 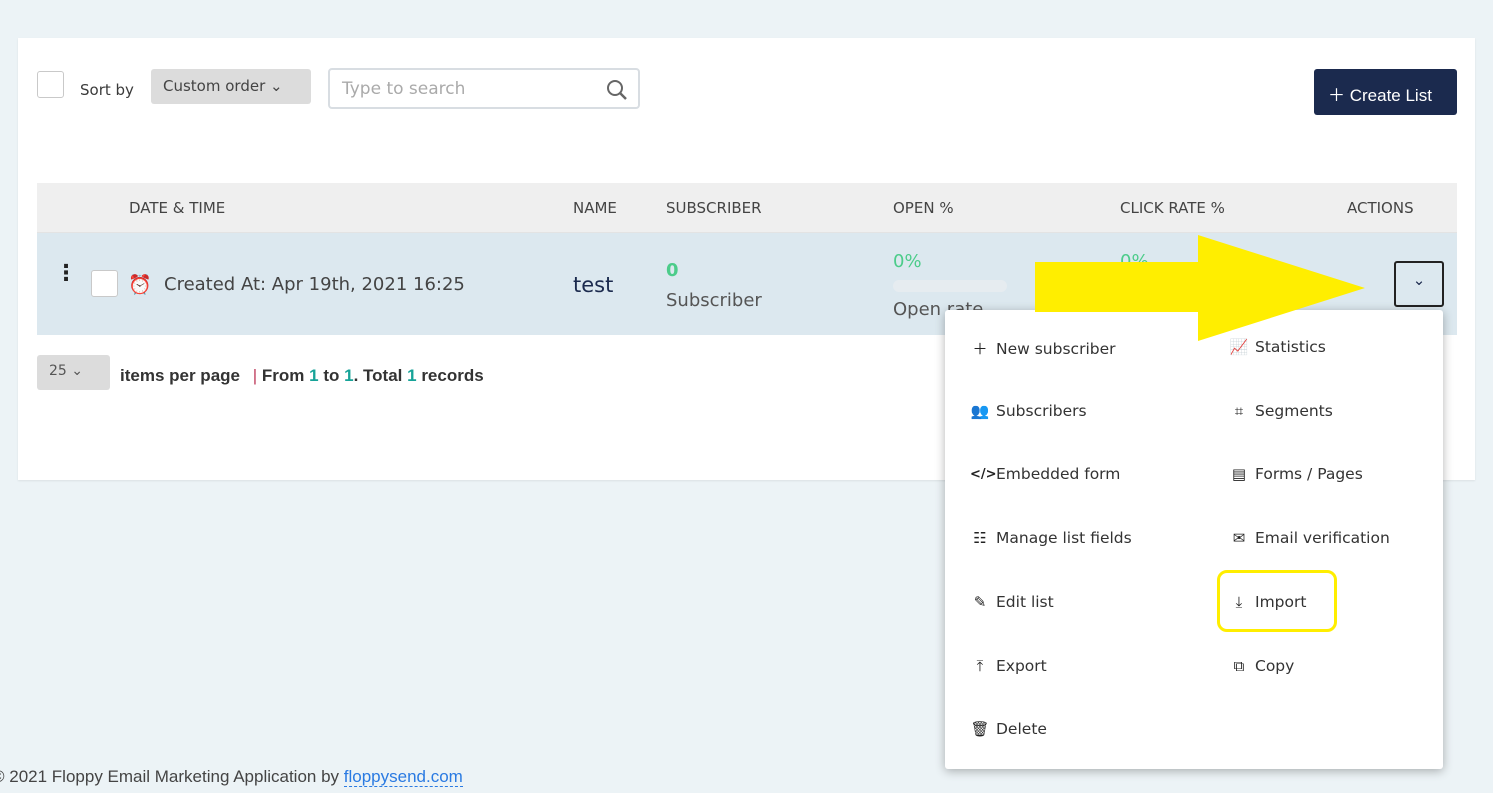 I want to click on list-name: test, so click(x=593, y=285).